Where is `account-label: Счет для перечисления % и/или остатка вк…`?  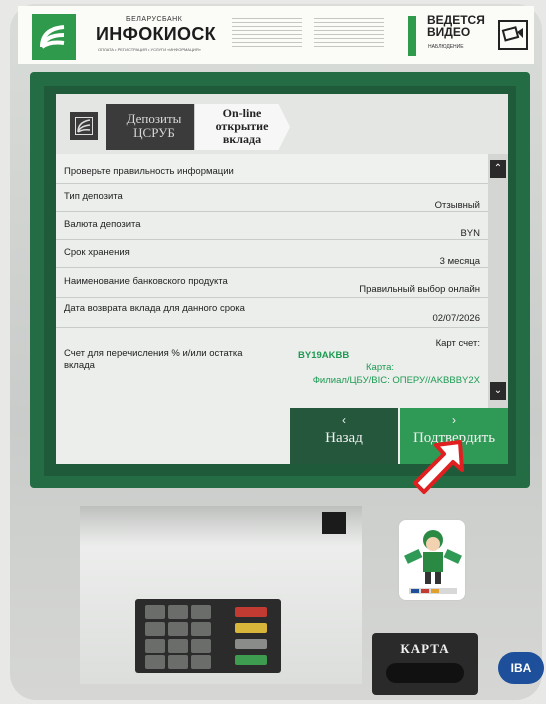 account-label: Счет для перечисления % и/или остатка вк… is located at coordinates (153, 359).